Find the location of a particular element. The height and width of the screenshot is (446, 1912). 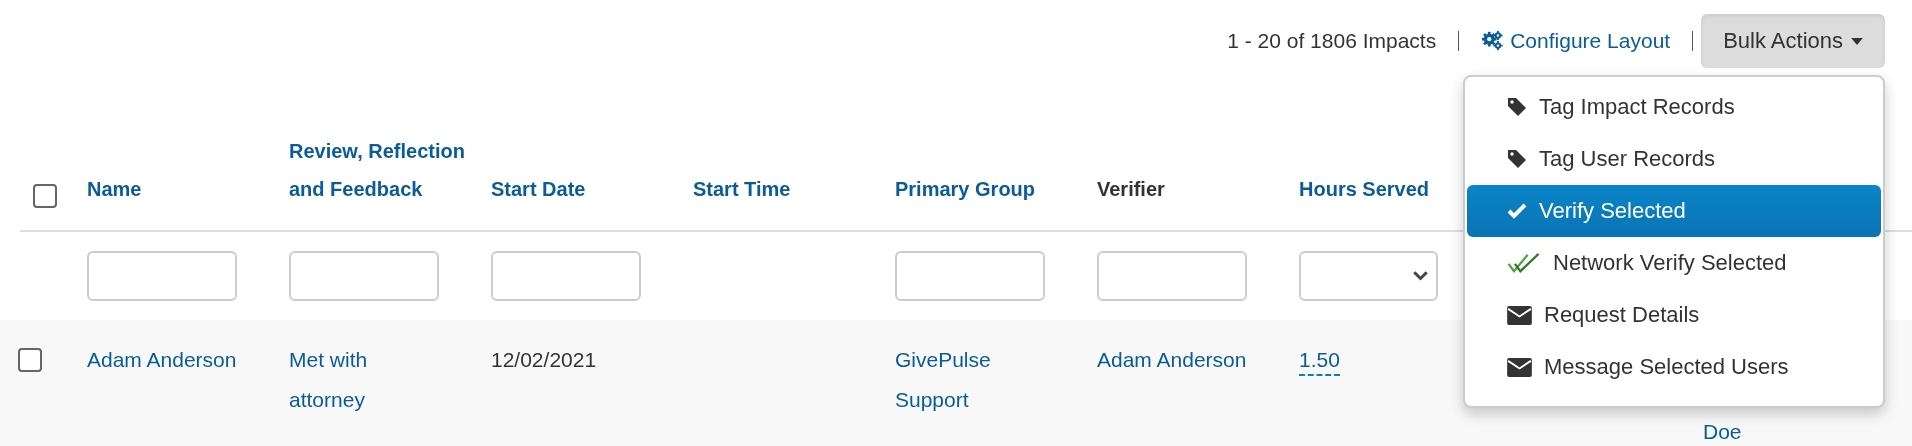

record-count: 1 - 20 of 1806 Impacts is located at coordinates (1332, 41).